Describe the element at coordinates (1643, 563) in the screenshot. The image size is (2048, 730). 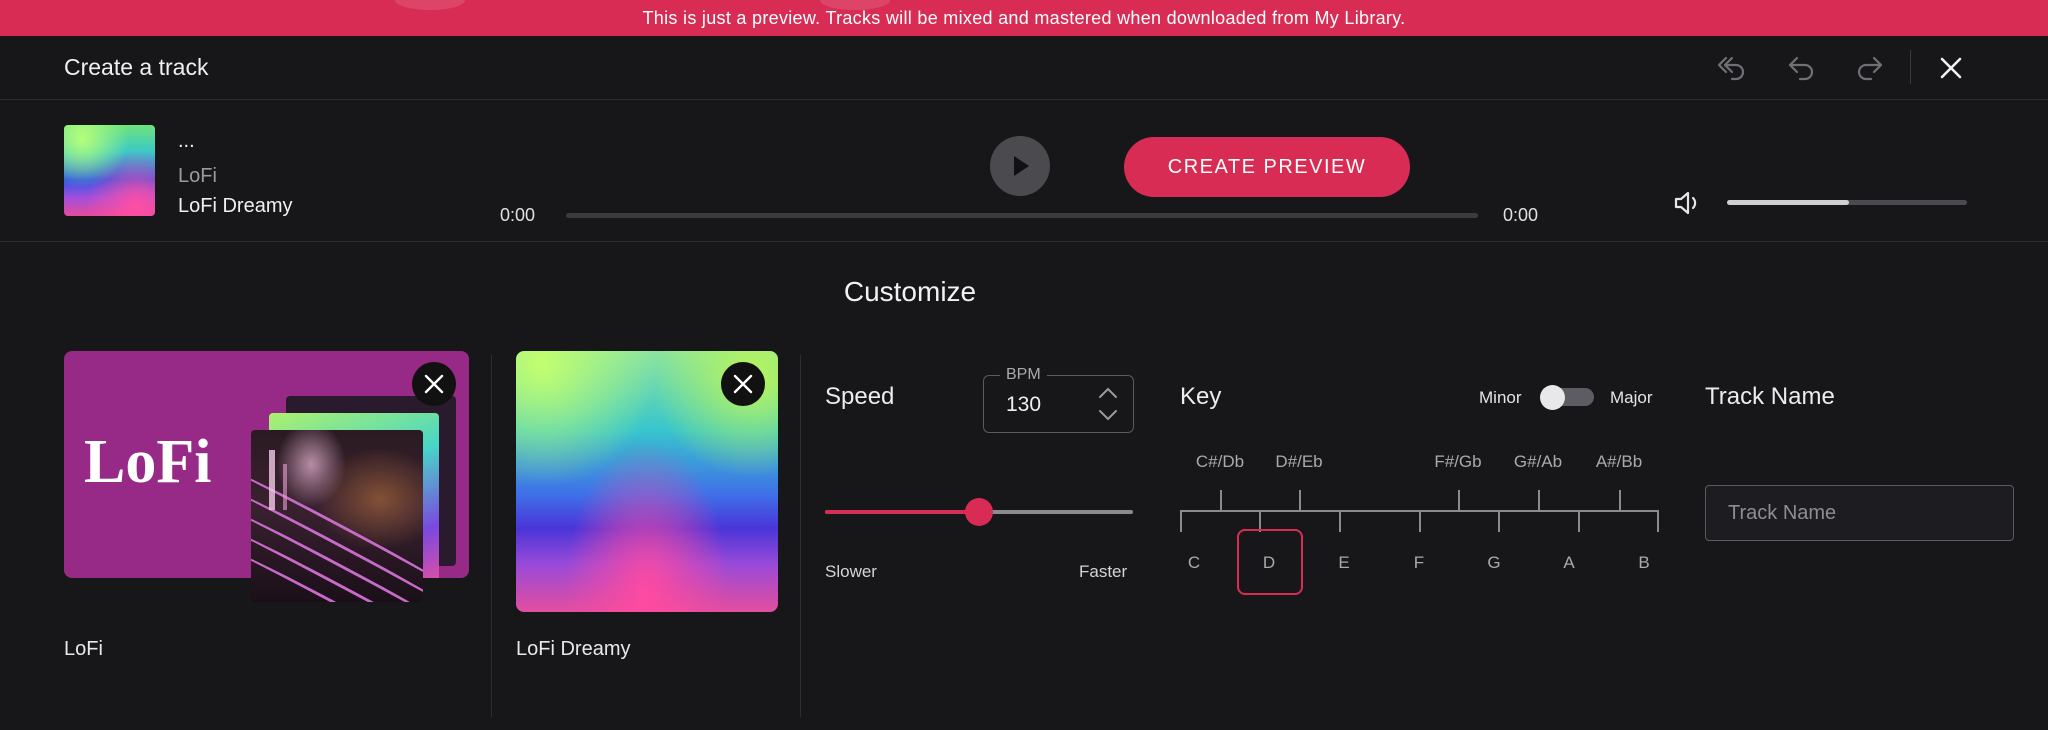
I see `key-option-natural: B` at that location.